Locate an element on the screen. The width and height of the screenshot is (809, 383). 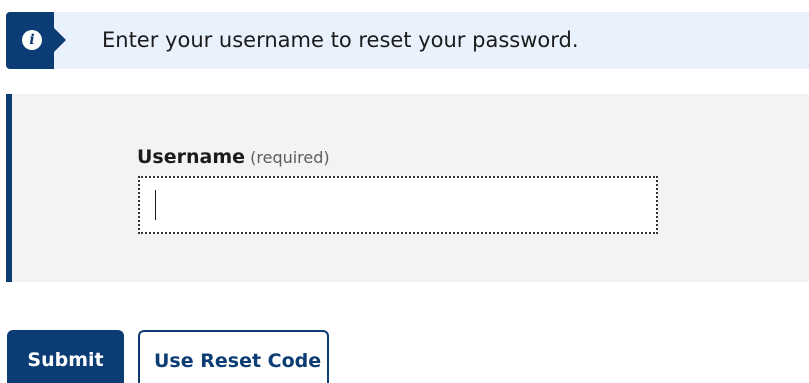
info-banner-tab: i is located at coordinates (30, 40).